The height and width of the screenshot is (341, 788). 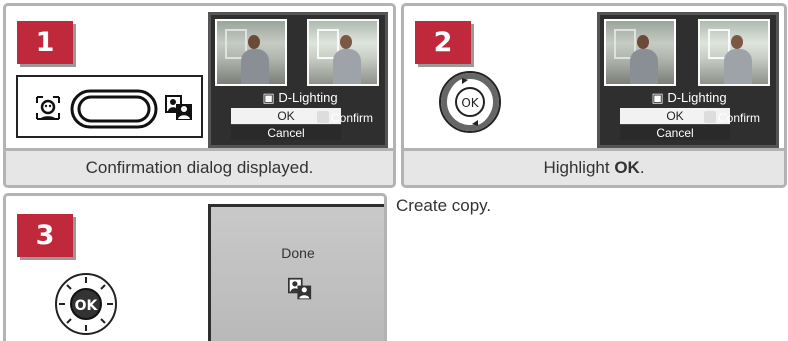 I want to click on zoom-control-illustration, so click(x=109, y=106).